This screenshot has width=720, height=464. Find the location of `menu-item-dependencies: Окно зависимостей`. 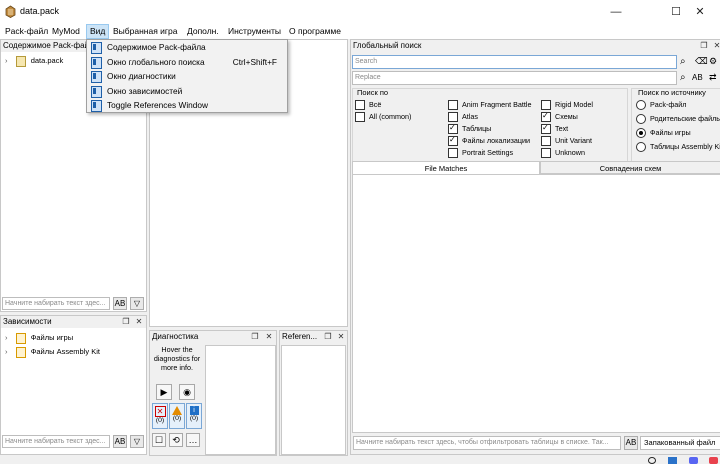

menu-item-dependencies: Окно зависимостей is located at coordinates (187, 91).